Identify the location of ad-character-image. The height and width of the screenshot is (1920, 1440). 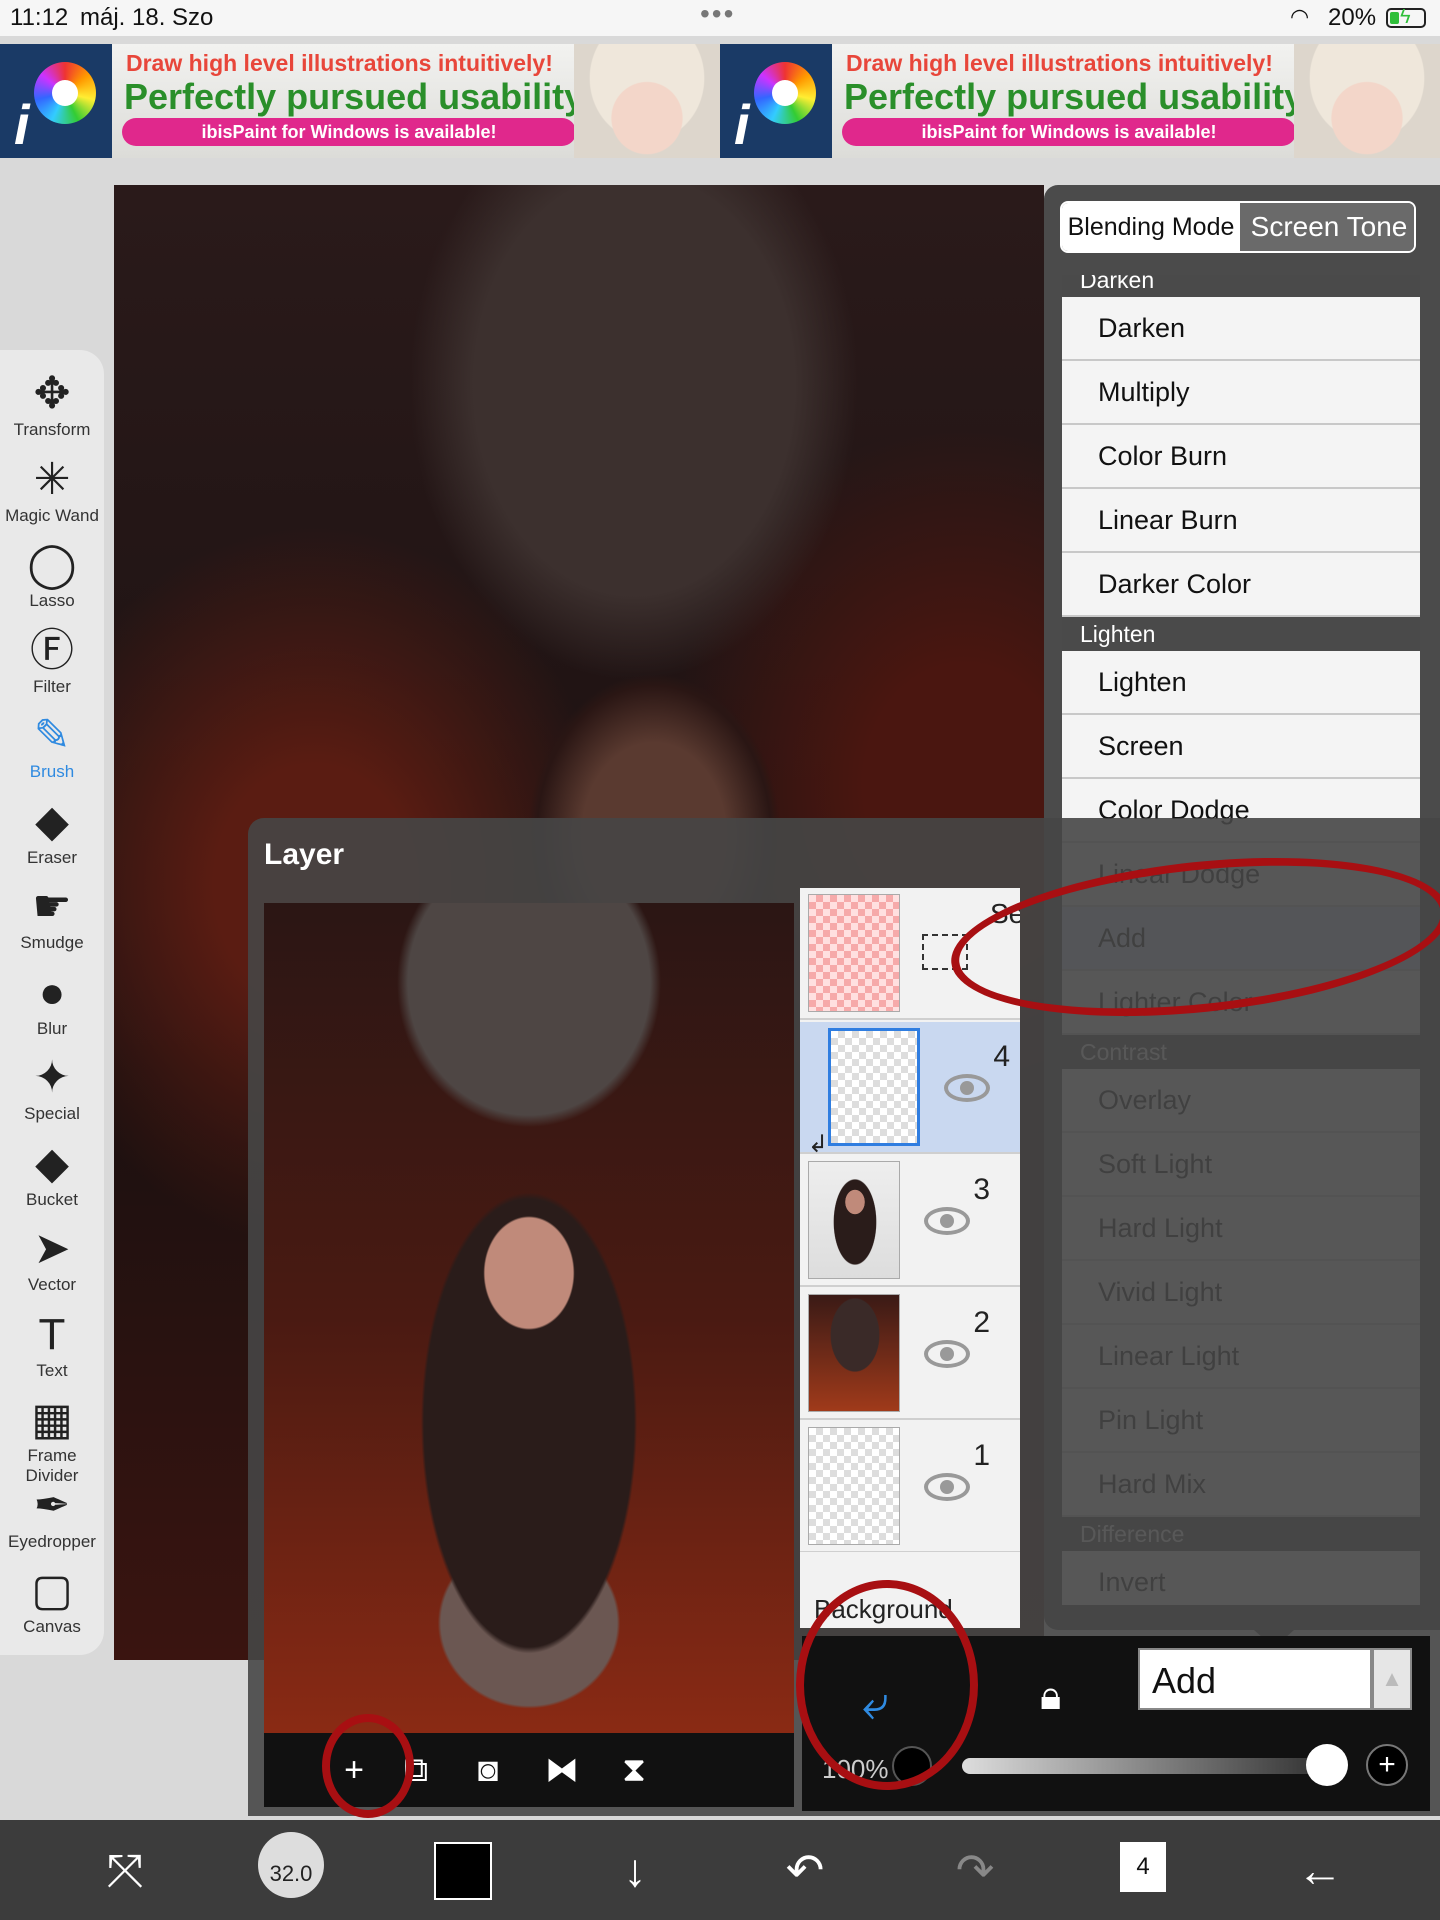
(647, 101).